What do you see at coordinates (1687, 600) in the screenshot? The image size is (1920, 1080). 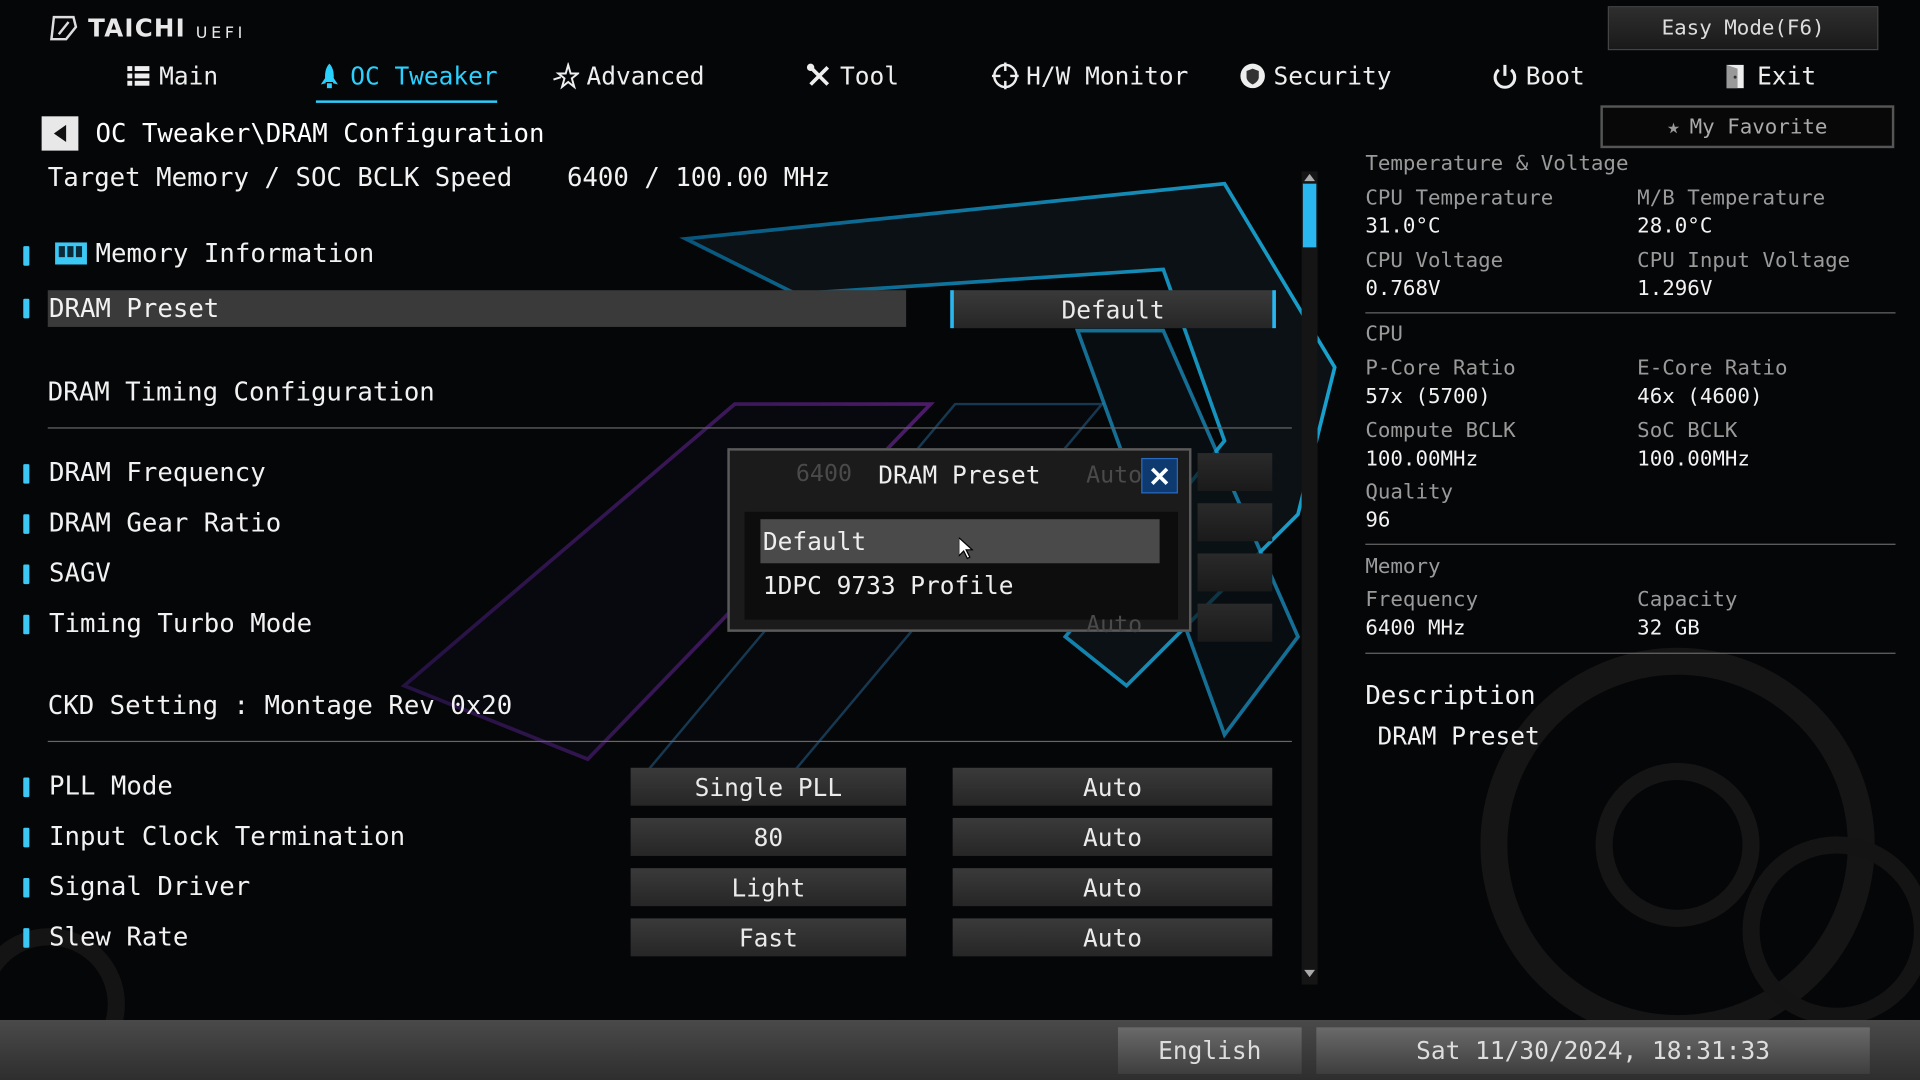 I see `memory-capacity-label: Capacity` at bounding box center [1687, 600].